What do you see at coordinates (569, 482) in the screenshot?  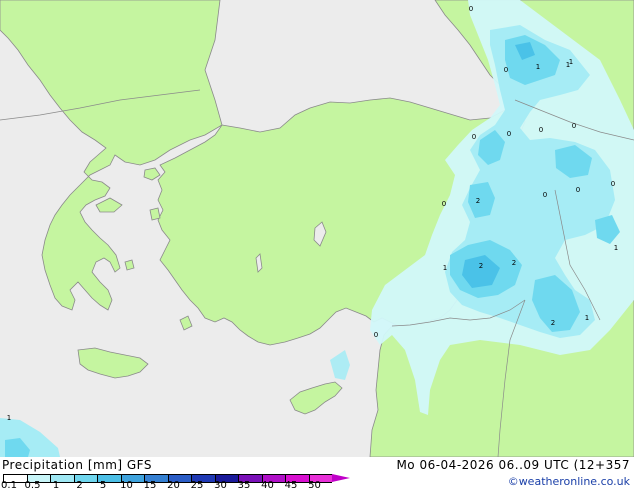 I see `credit-link: ©weatheronline.co.uk` at bounding box center [569, 482].